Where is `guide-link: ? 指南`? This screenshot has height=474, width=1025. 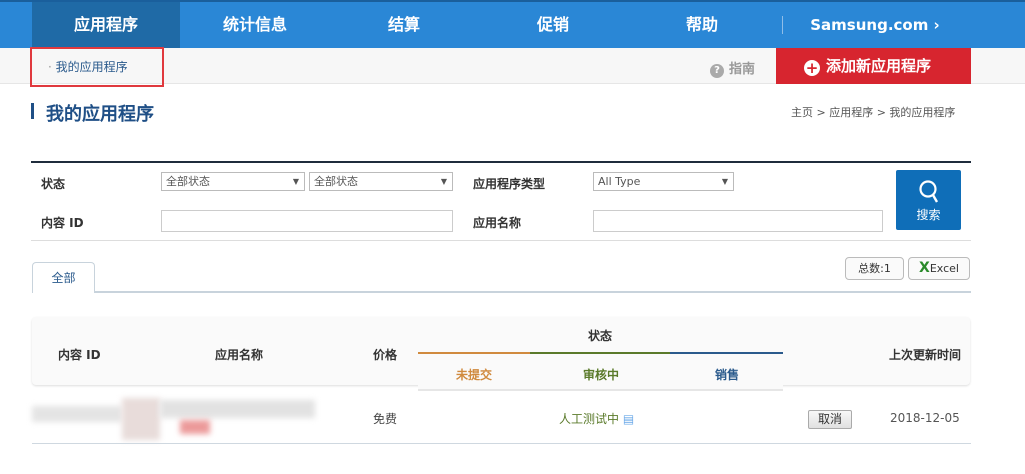
guide-link: ? 指南 is located at coordinates (732, 68).